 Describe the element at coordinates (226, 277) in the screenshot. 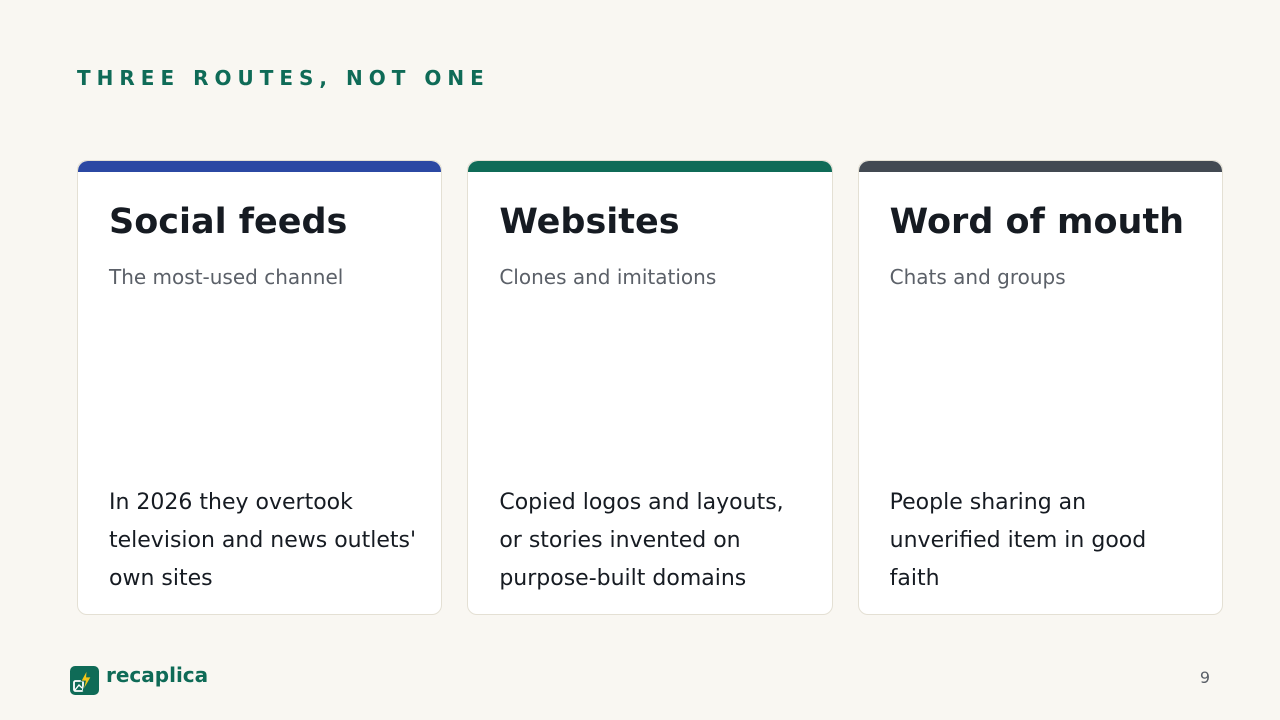

I see `card-subtitle: The most-used channel` at that location.